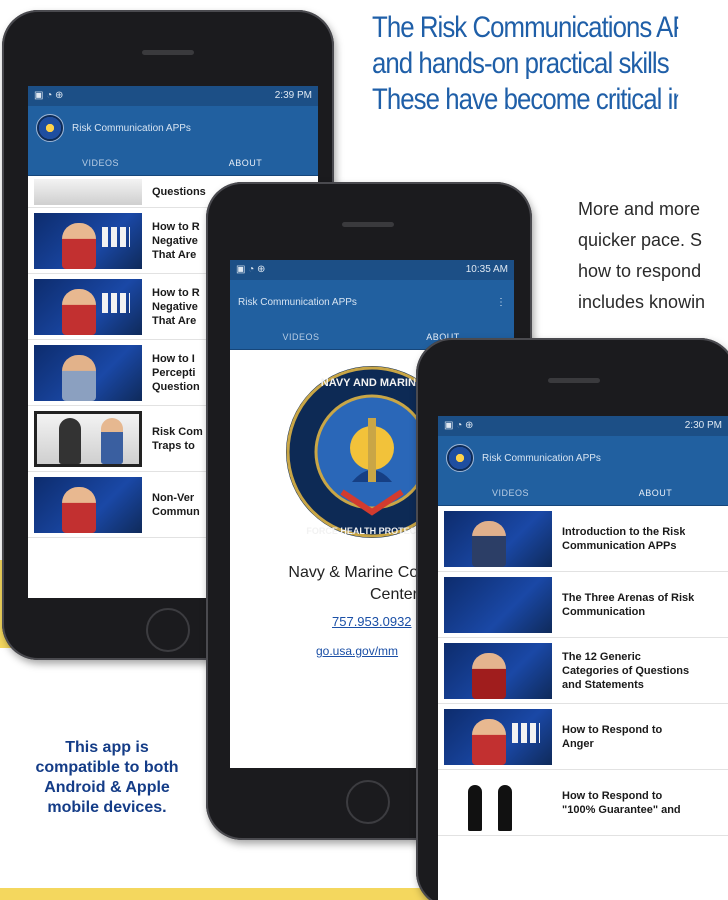 This screenshot has height=900, width=728. What do you see at coordinates (372, 270) in the screenshot?
I see `status-bar: ▣ ◔ ⊕ 10:35 AM` at bounding box center [372, 270].